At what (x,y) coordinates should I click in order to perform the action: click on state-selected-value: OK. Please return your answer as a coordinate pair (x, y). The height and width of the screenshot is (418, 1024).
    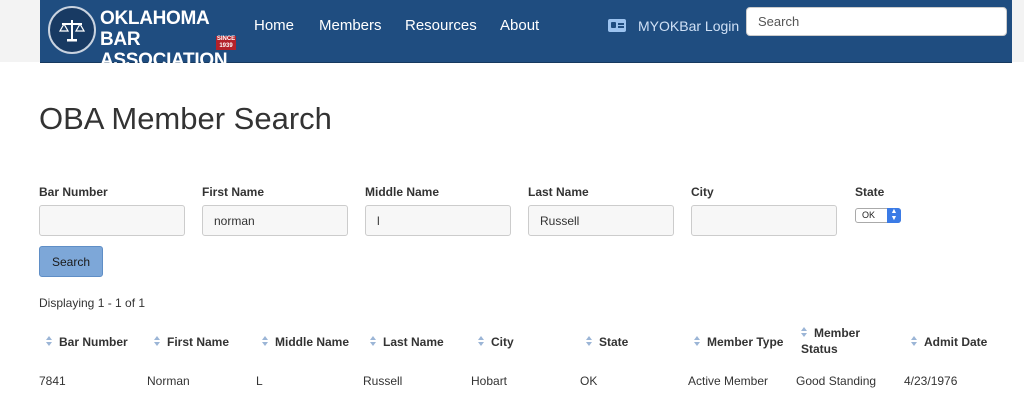
    Looking at the image, I should click on (869, 215).